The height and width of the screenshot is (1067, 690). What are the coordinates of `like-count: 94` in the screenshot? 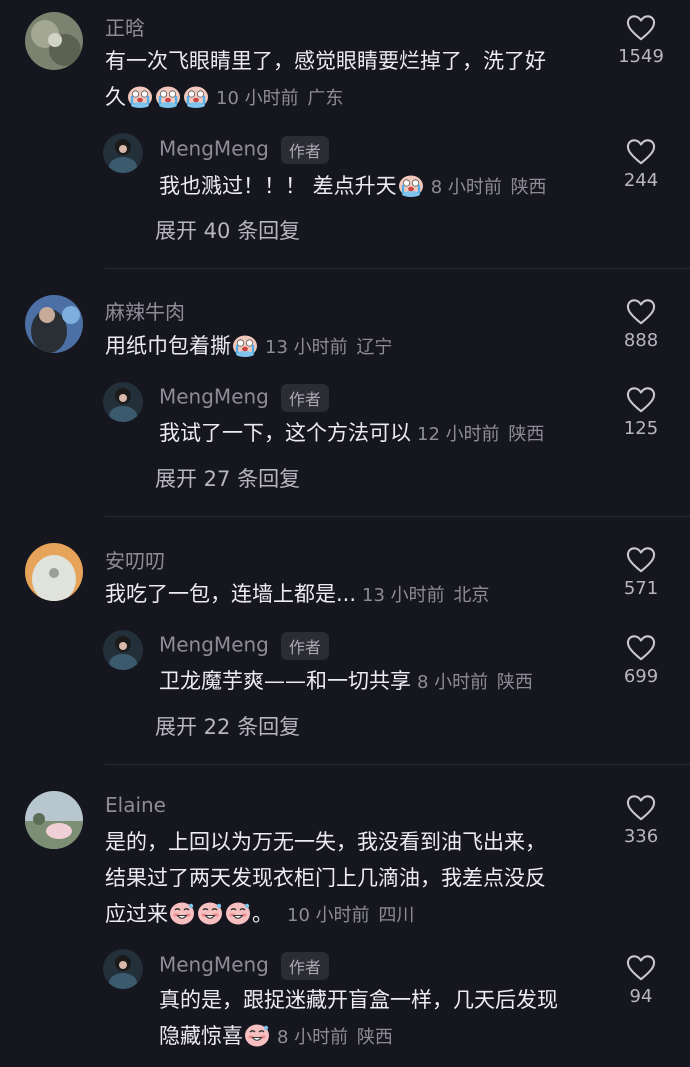 It's located at (641, 996).